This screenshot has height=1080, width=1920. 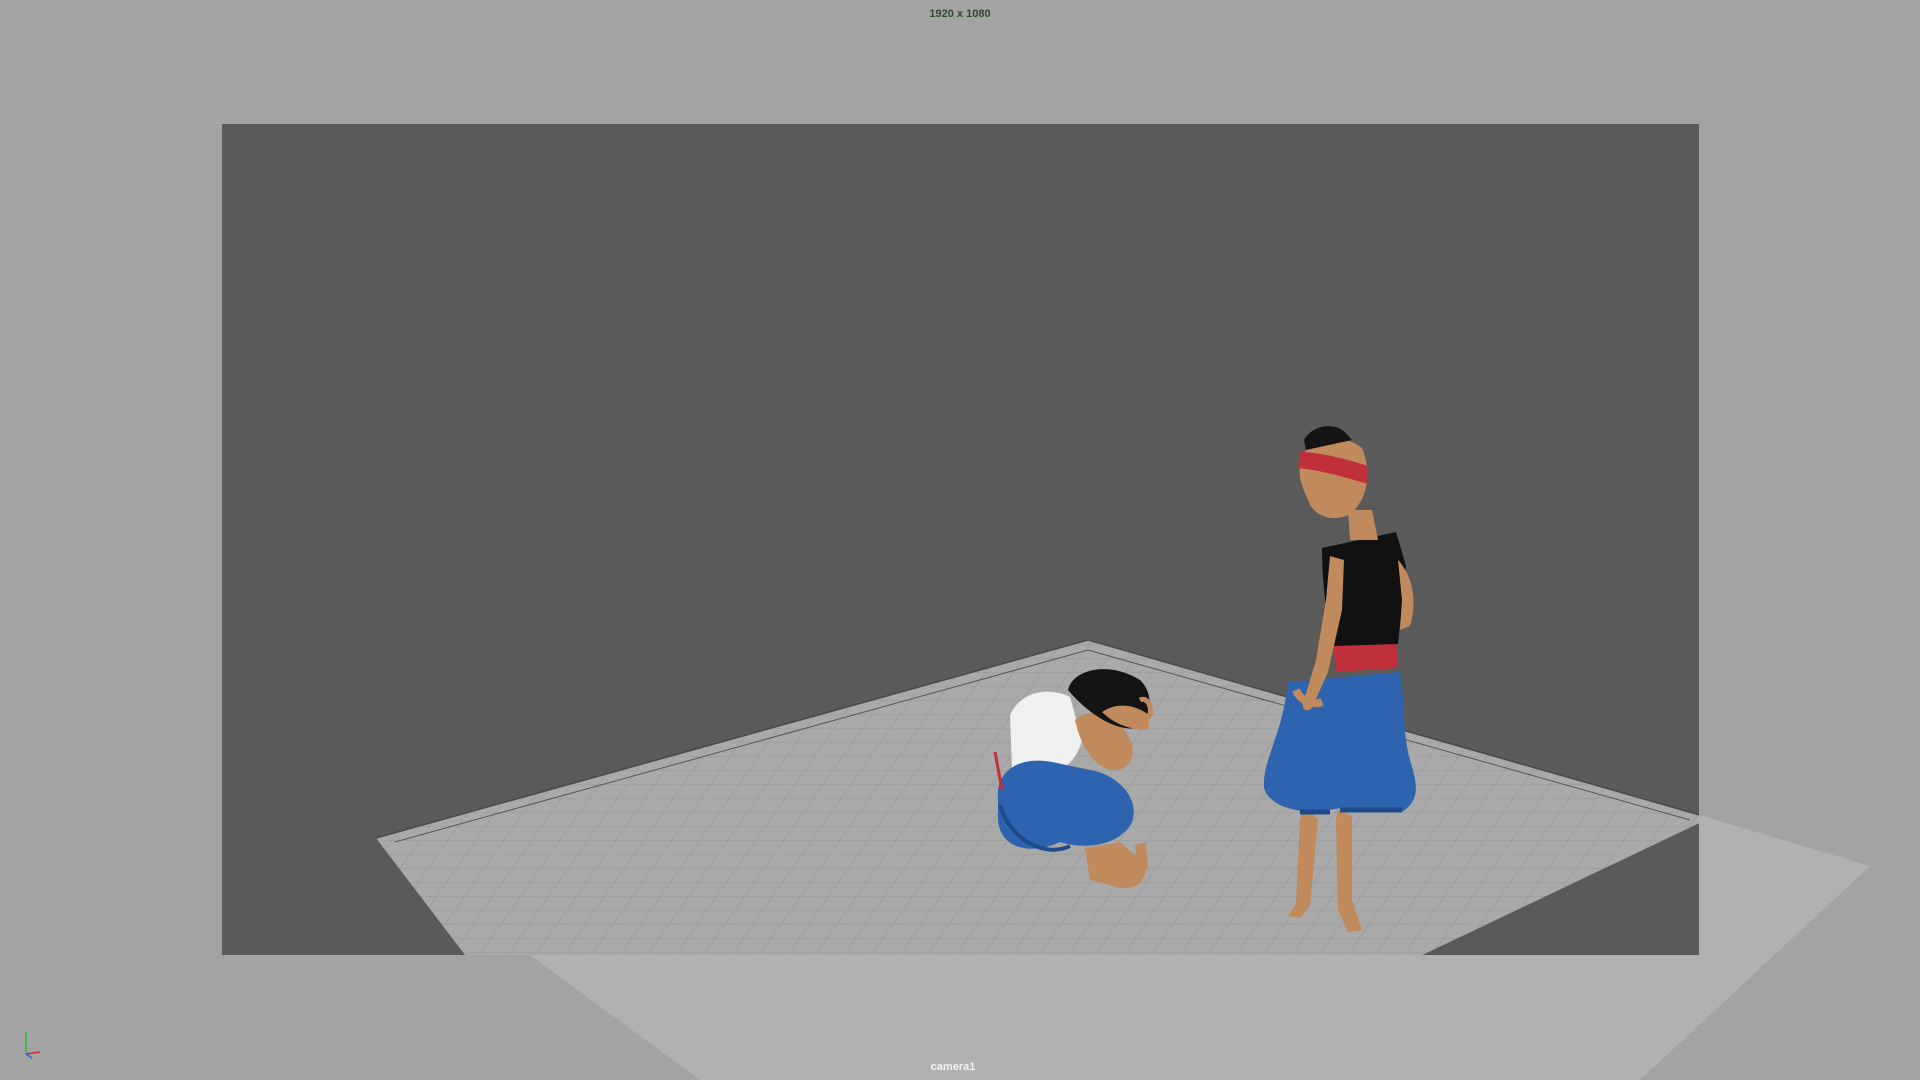 What do you see at coordinates (953, 1067) in the screenshot?
I see `camera-name-label: camera1` at bounding box center [953, 1067].